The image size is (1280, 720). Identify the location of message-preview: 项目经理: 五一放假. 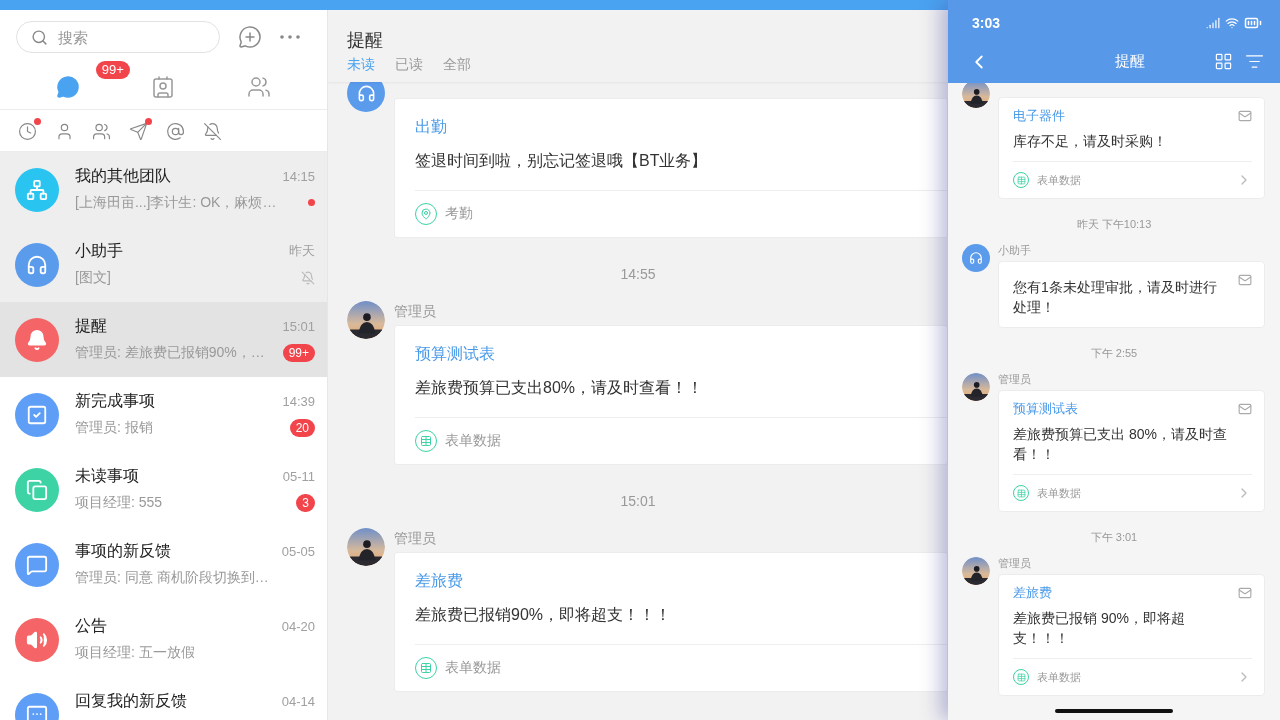
(135, 652).